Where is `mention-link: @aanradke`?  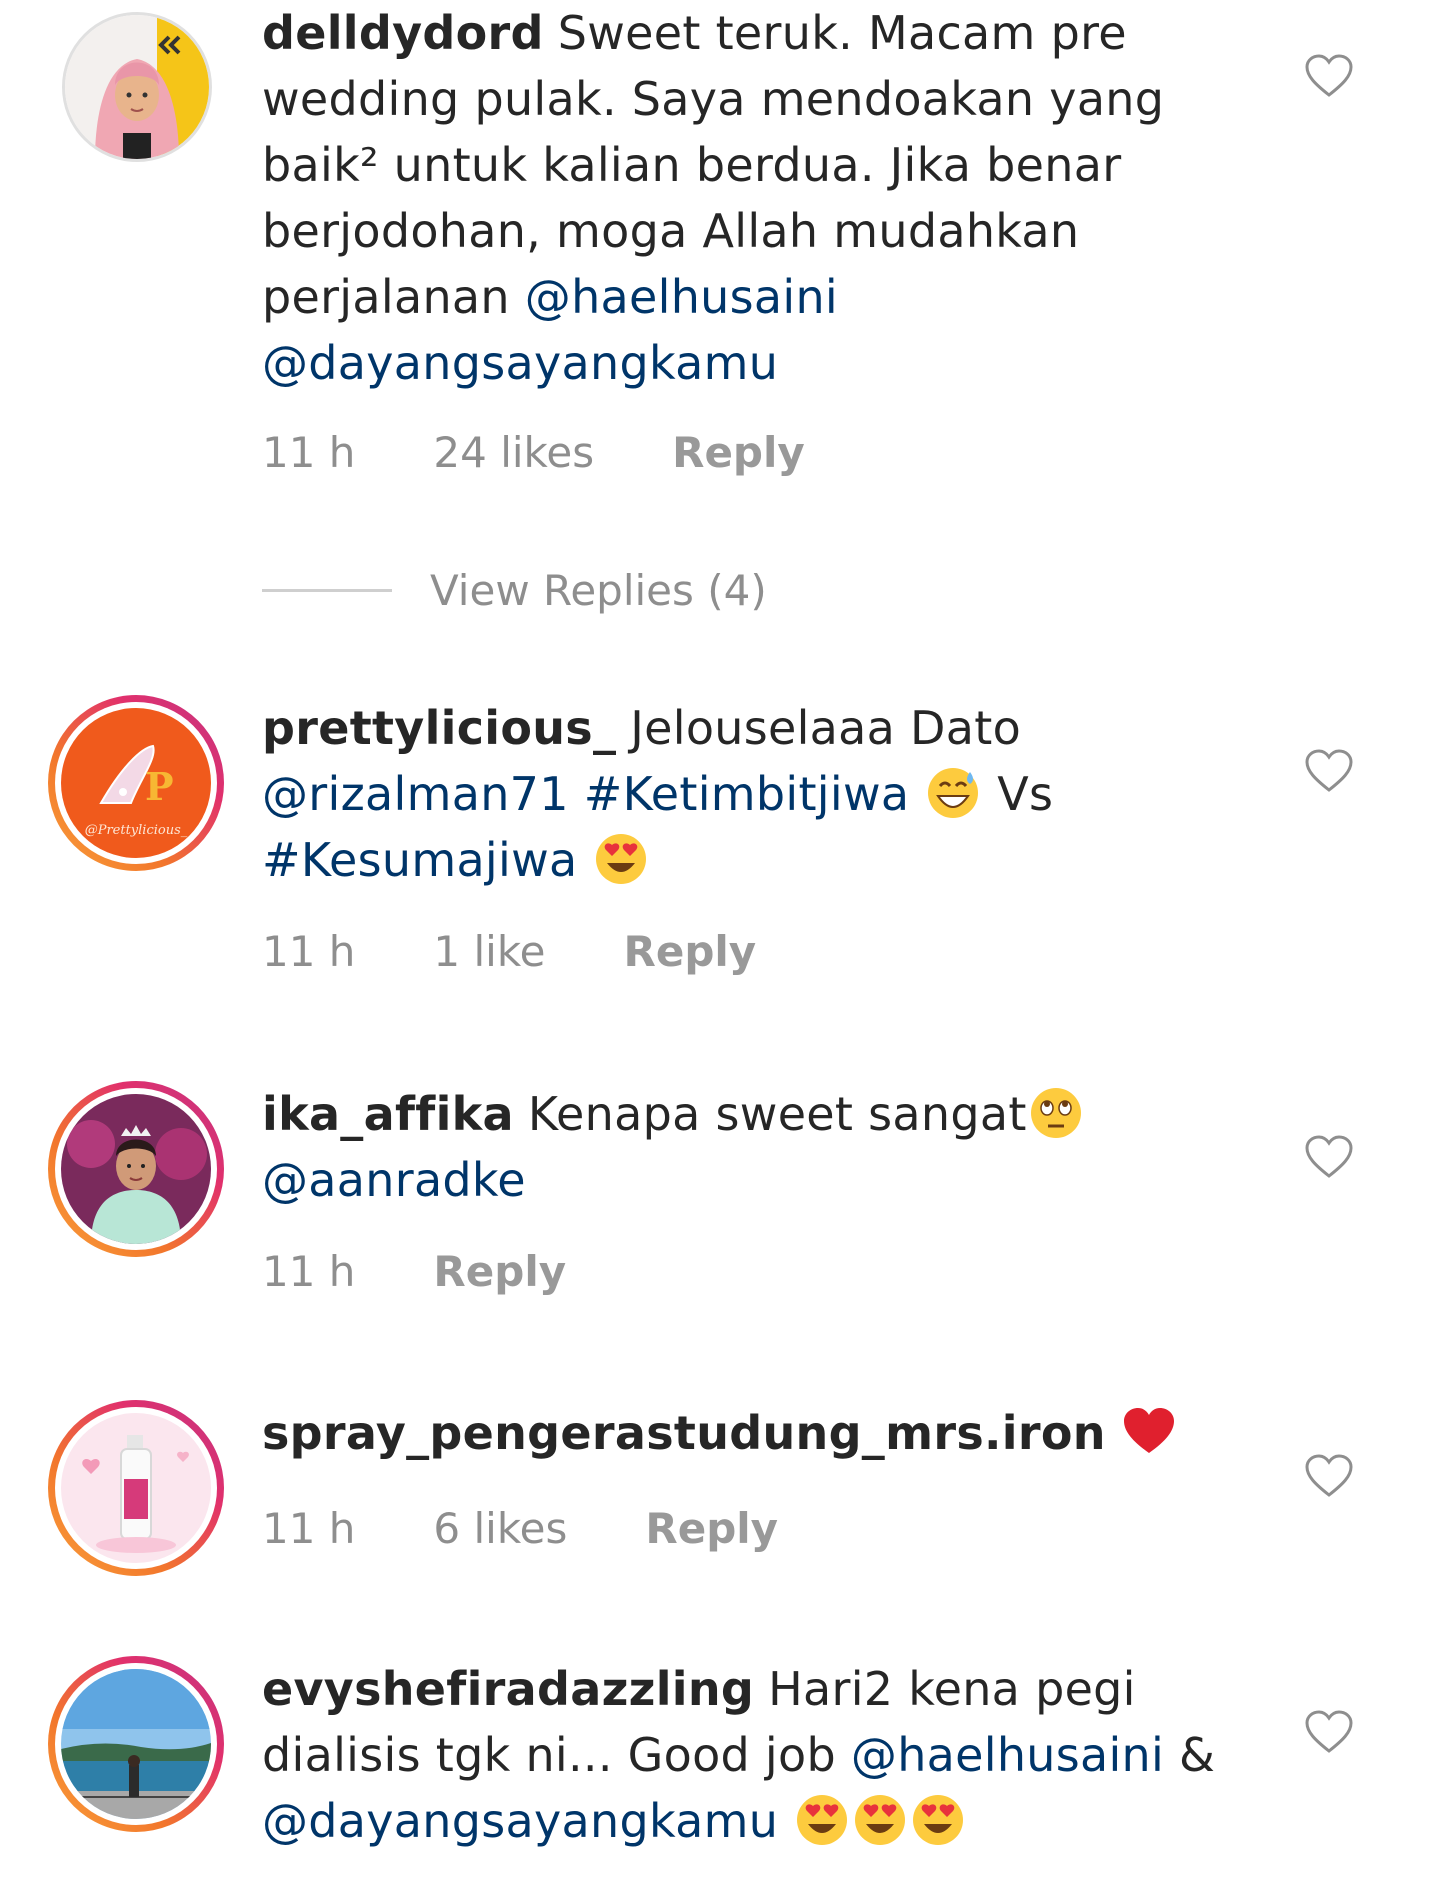
mention-link: @aanradke is located at coordinates (394, 1180).